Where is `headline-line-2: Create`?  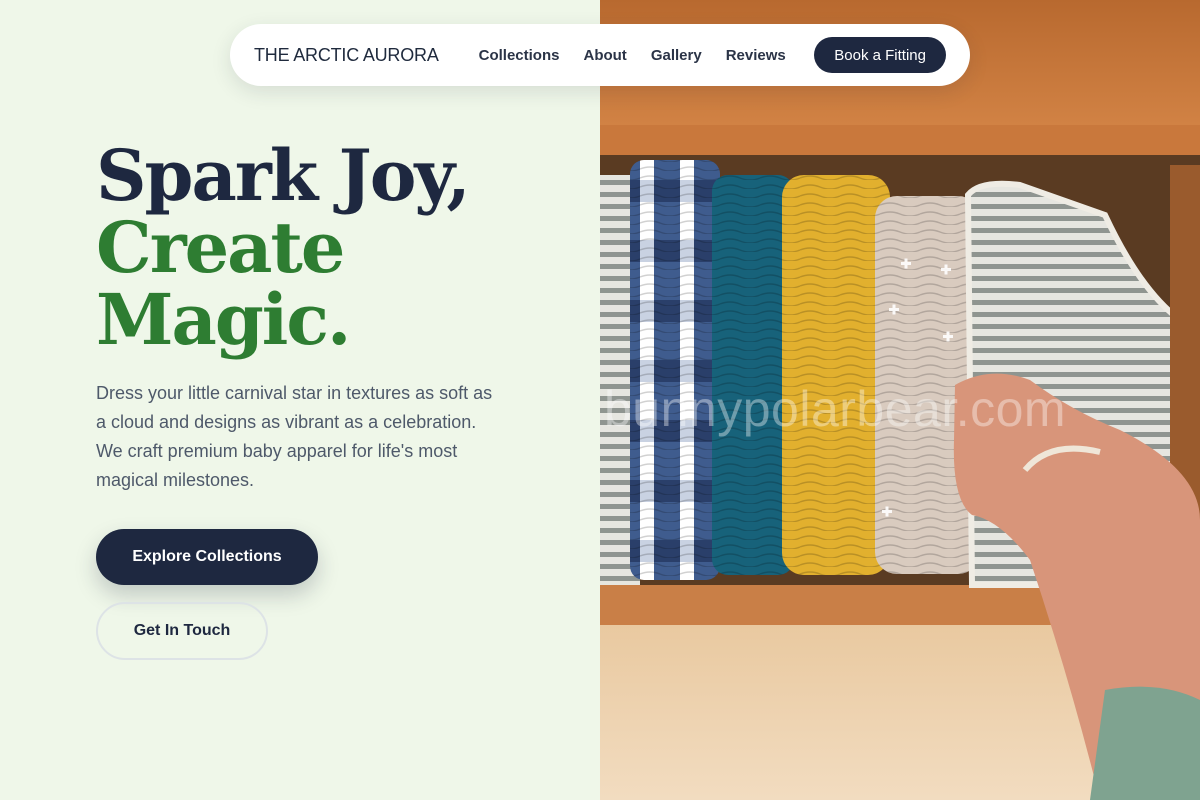
headline-line-2: Create is located at coordinates (220, 247).